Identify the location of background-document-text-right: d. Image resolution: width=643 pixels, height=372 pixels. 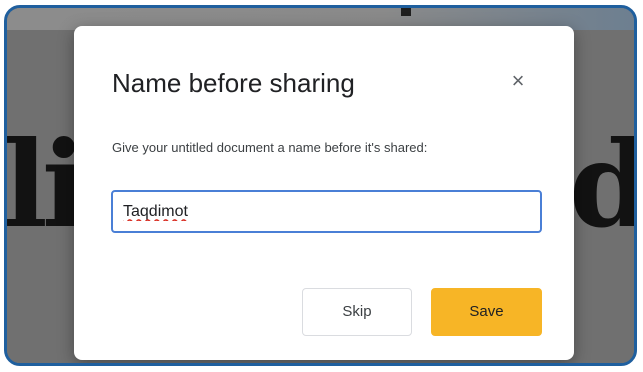
(601, 185).